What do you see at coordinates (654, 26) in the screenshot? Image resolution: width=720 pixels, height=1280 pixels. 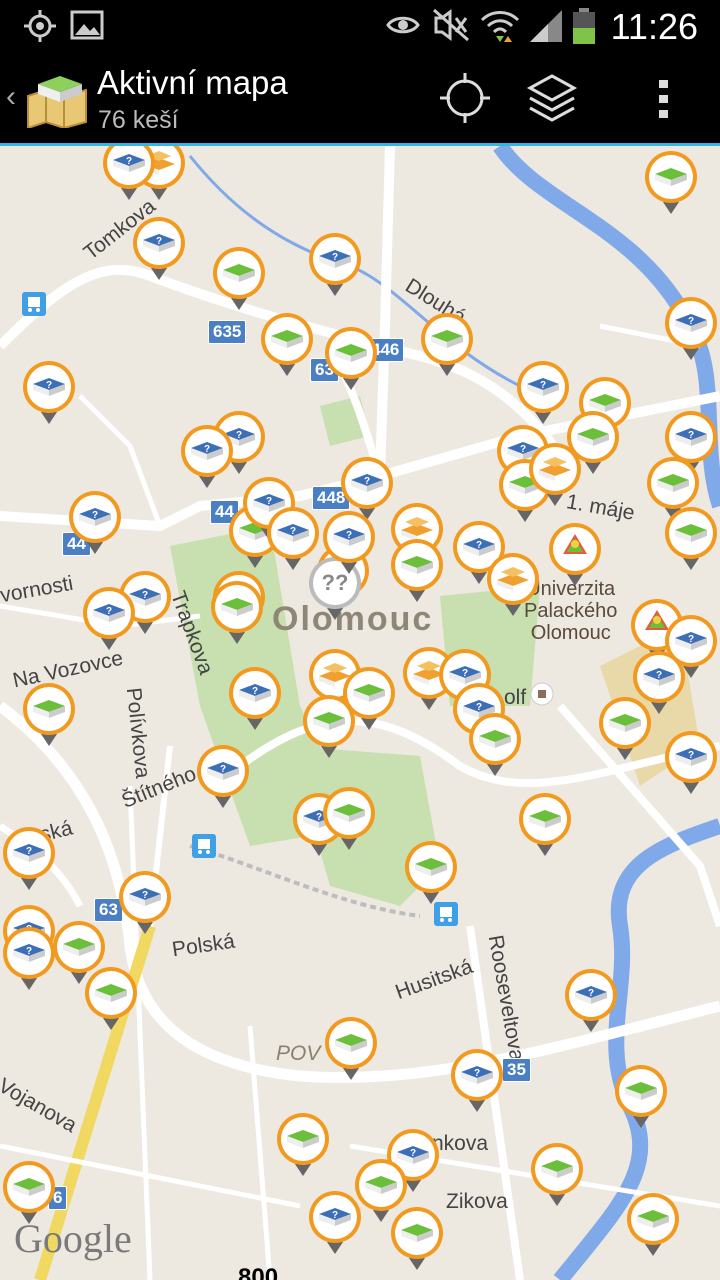 I see `clock: 11:26` at bounding box center [654, 26].